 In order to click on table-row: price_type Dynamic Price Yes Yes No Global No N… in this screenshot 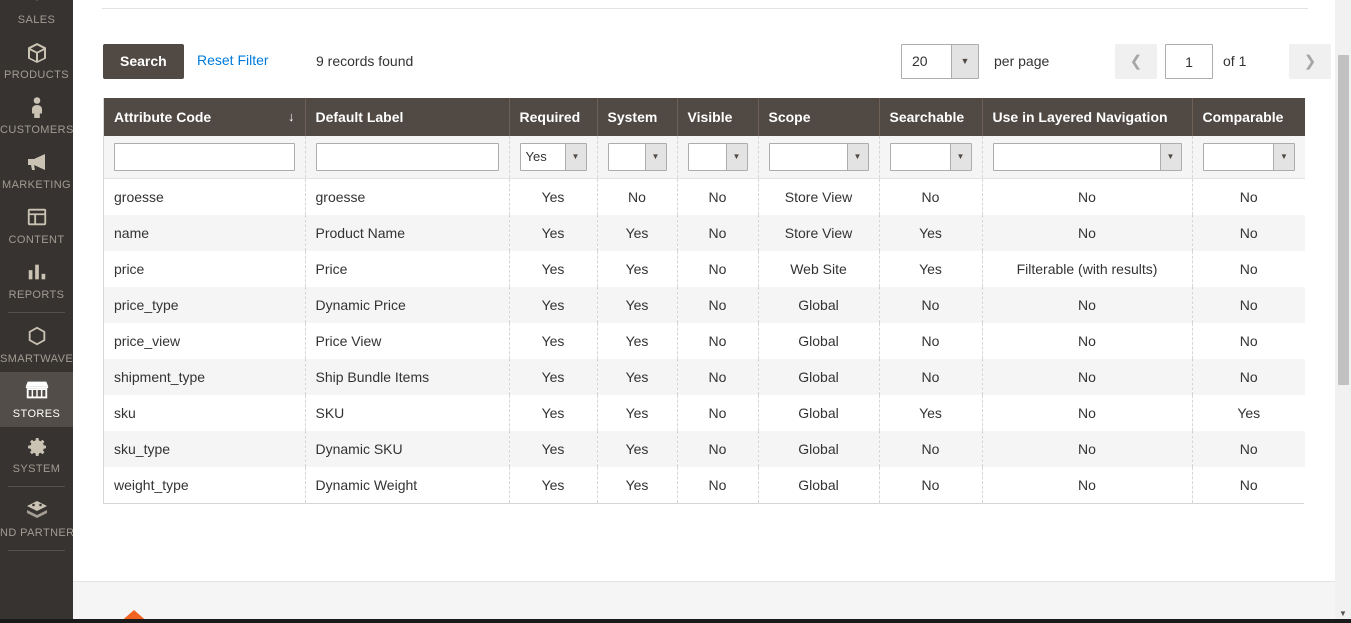, I will do `click(704, 305)`.